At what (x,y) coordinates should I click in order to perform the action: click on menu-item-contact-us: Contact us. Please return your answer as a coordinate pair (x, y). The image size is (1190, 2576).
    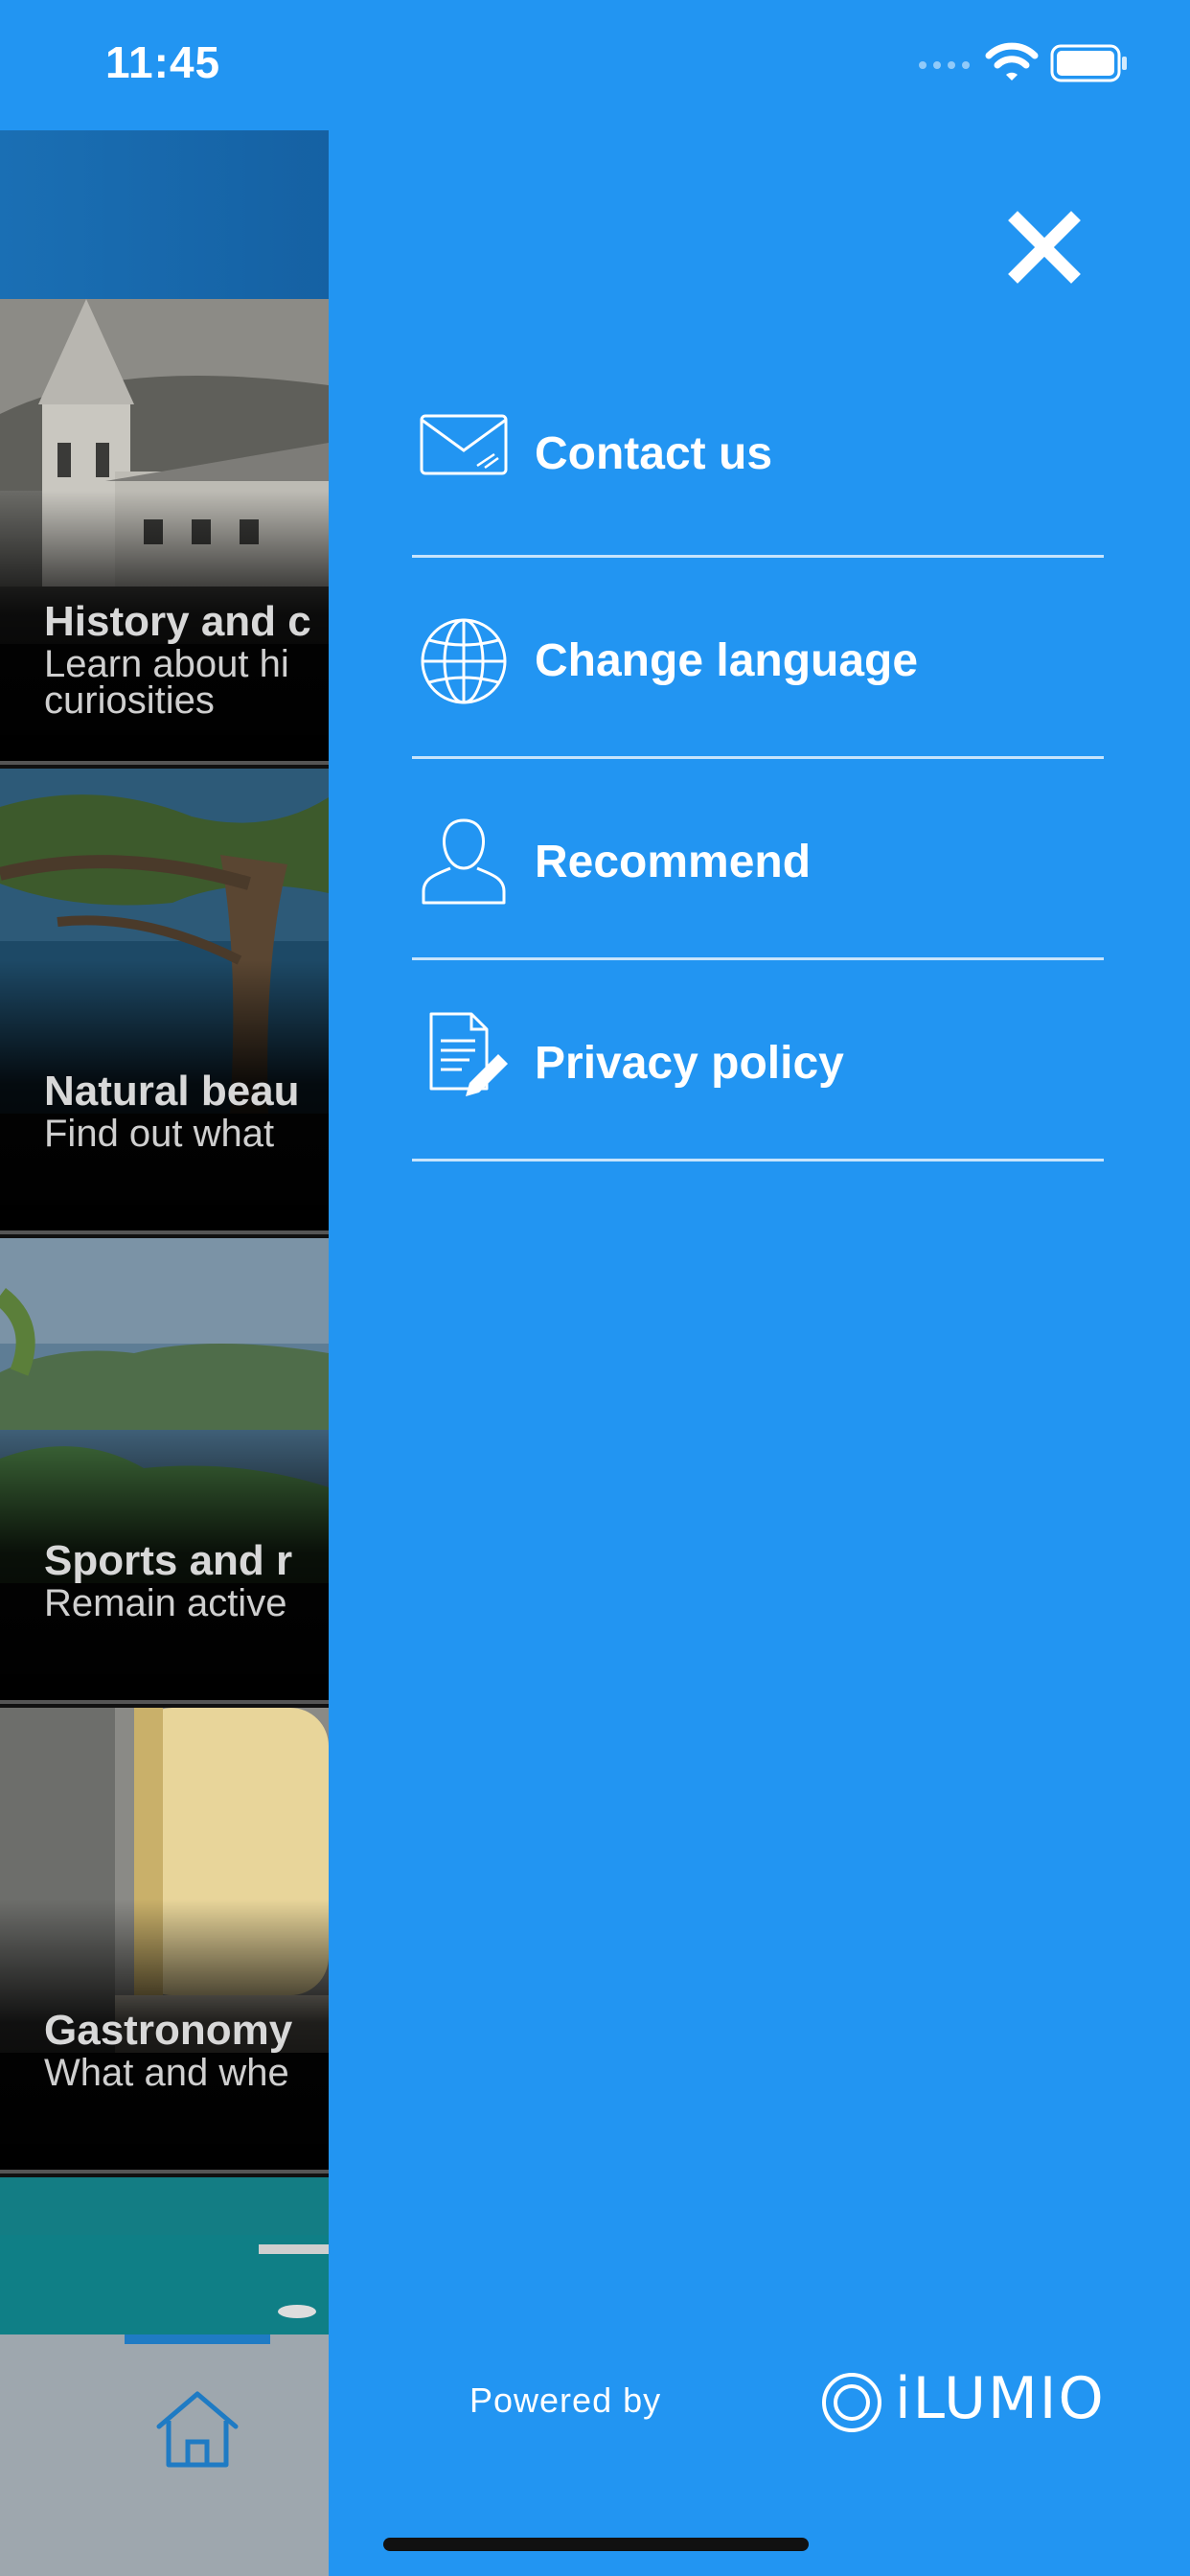
    Looking at the image, I should click on (758, 457).